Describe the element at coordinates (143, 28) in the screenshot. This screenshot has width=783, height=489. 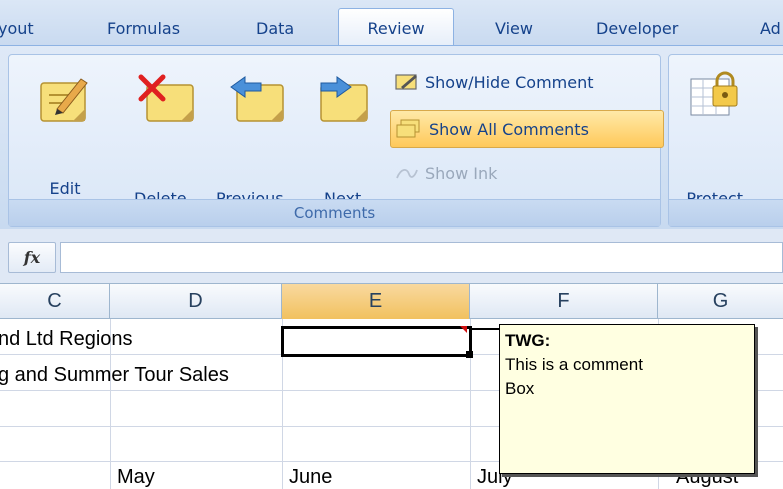
I see `tab-formulas: Formulas` at that location.